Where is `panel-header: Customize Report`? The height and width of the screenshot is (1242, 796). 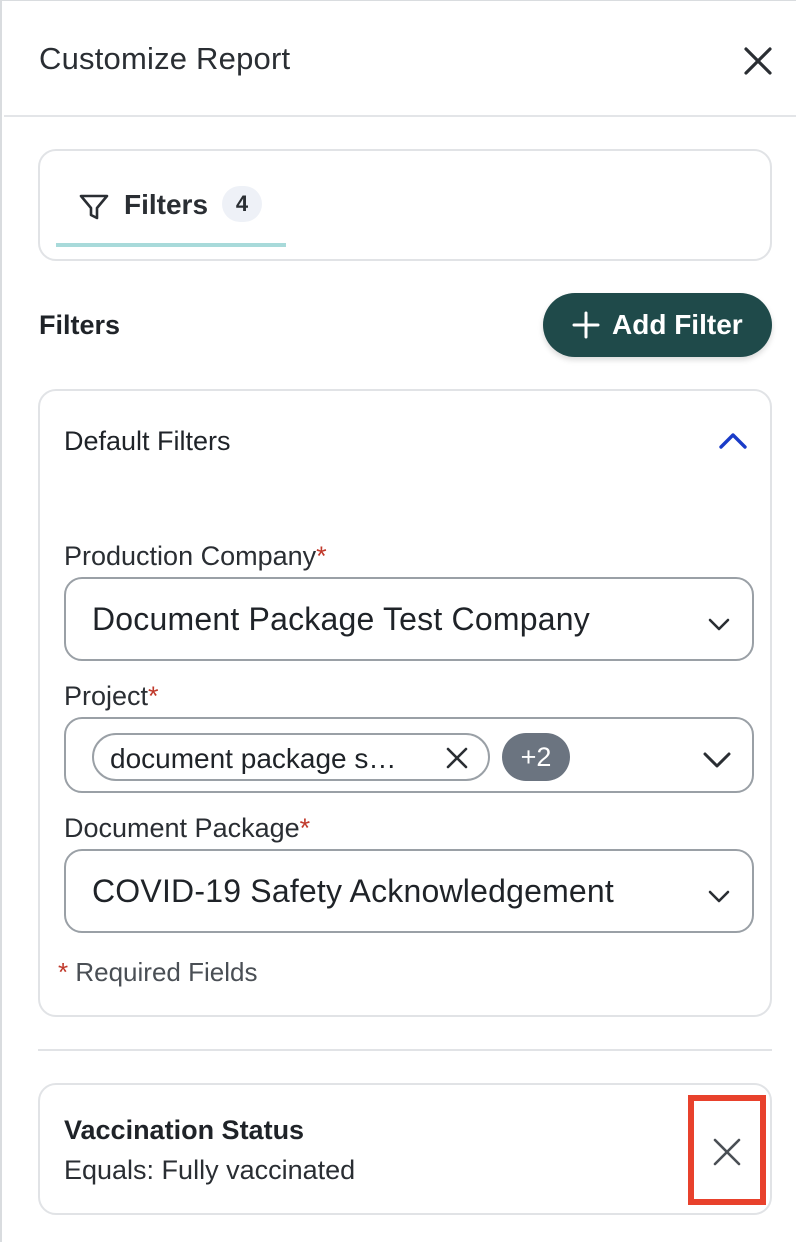
panel-header: Customize Report is located at coordinates (400, 59).